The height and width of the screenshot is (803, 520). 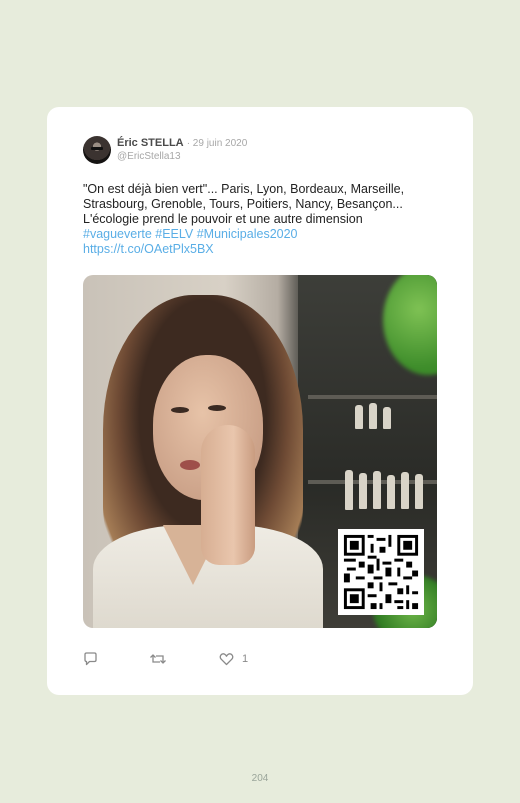 What do you see at coordinates (150, 143) in the screenshot?
I see `author-name: Éric STELLA` at bounding box center [150, 143].